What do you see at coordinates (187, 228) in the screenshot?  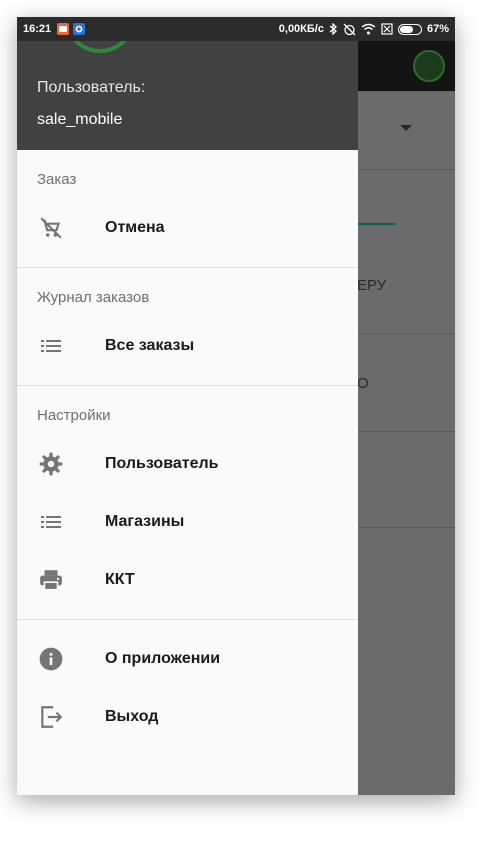 I see `menu-item-cancel: Отмена` at bounding box center [187, 228].